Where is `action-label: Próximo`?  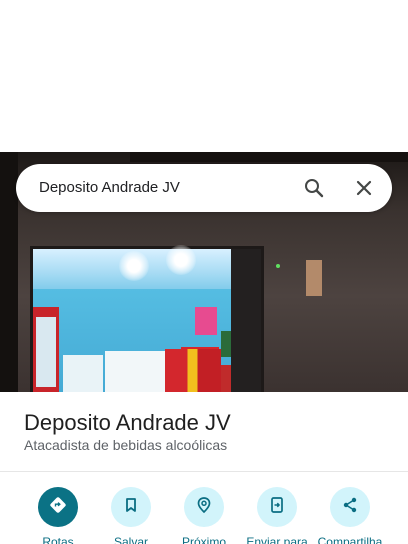
action-label: Próximo is located at coordinates (203, 539).